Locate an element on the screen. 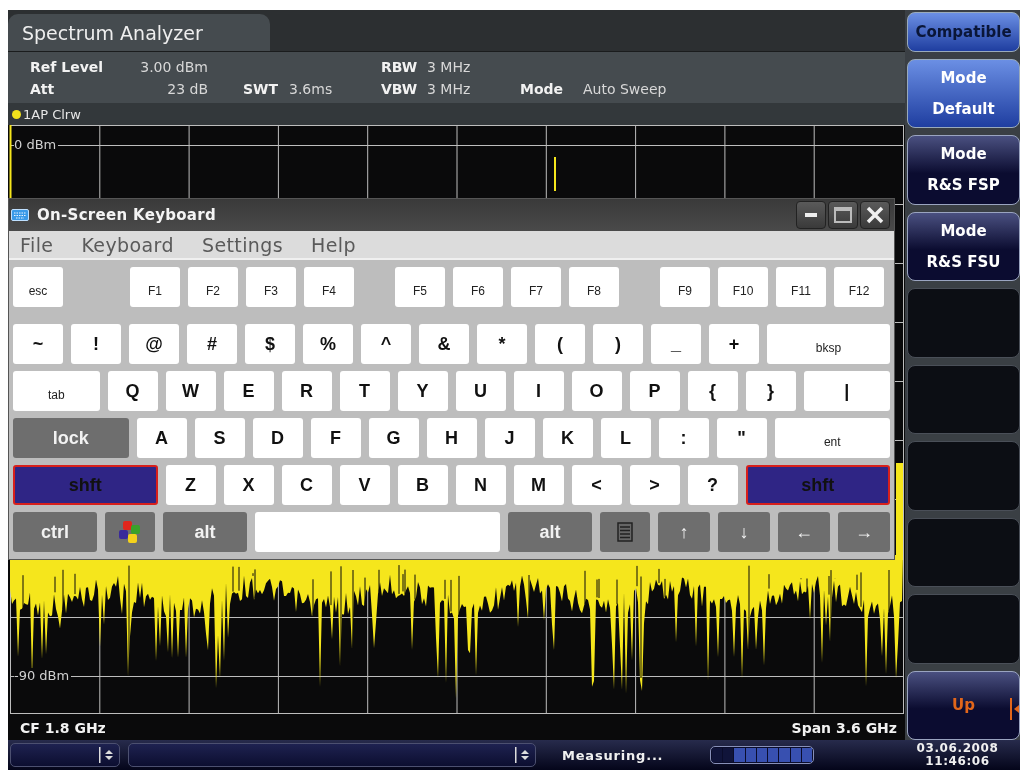  key: ? is located at coordinates (712, 485).